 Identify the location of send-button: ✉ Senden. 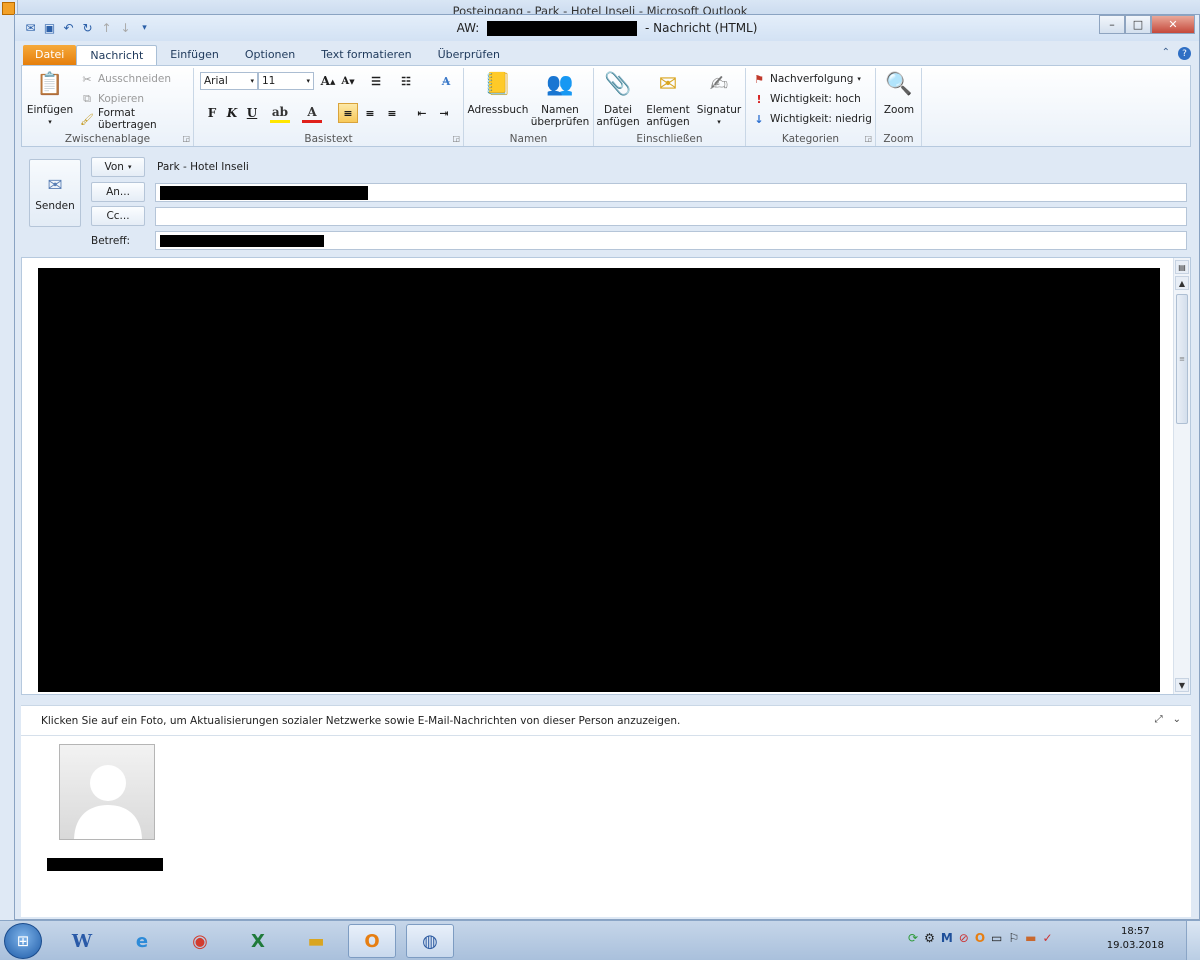
(55, 193).